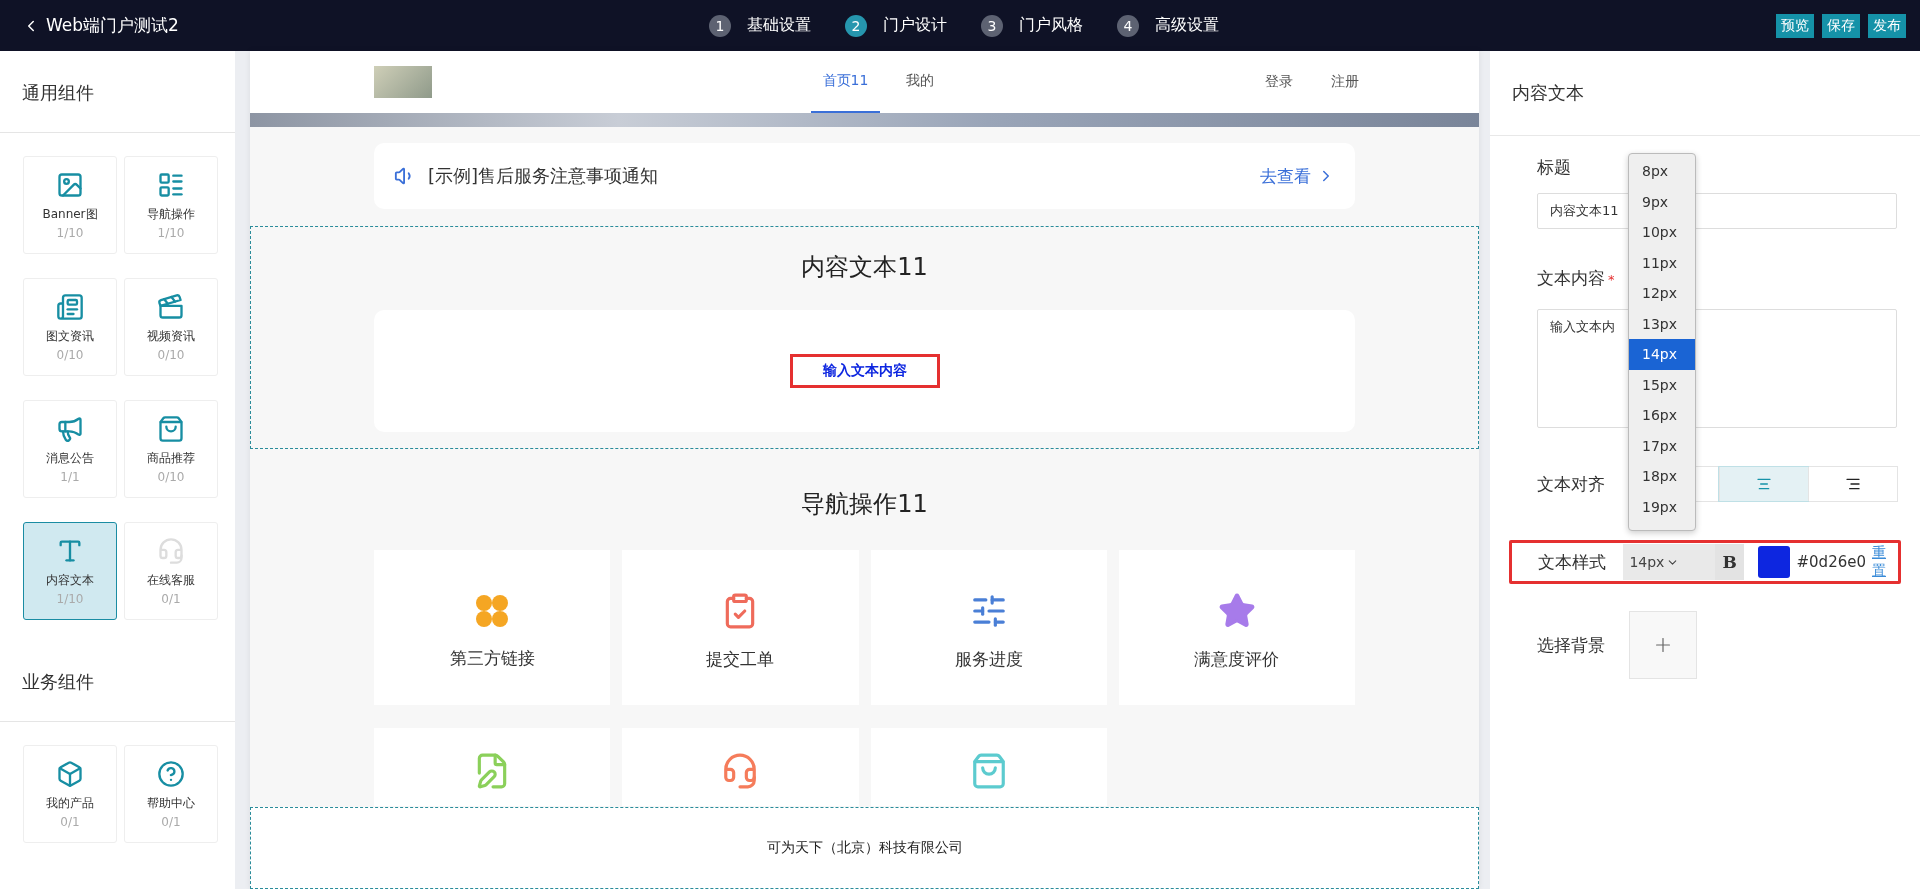  I want to click on nav-card: 提交工单, so click(740, 627).